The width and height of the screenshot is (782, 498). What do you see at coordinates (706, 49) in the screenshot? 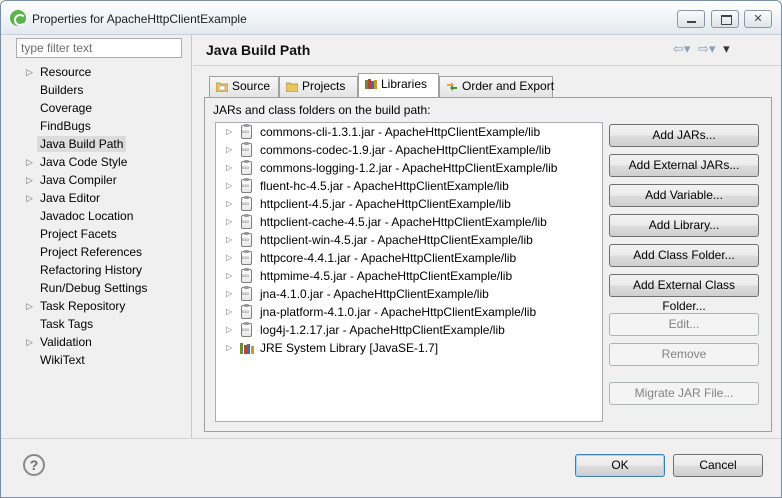
I see `forward-arrow-icon: ⇨▾` at bounding box center [706, 49].